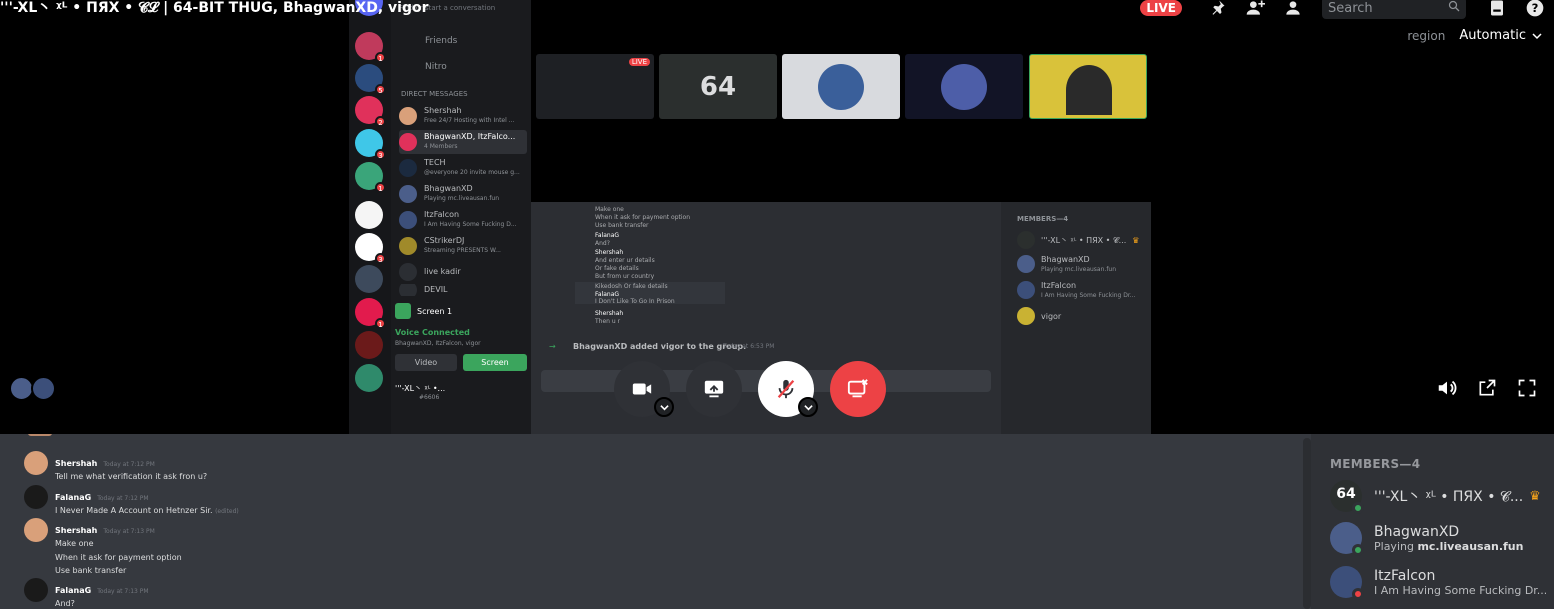 This screenshot has height=609, width=1554. I want to click on muted-microphone-icon, so click(786, 389).